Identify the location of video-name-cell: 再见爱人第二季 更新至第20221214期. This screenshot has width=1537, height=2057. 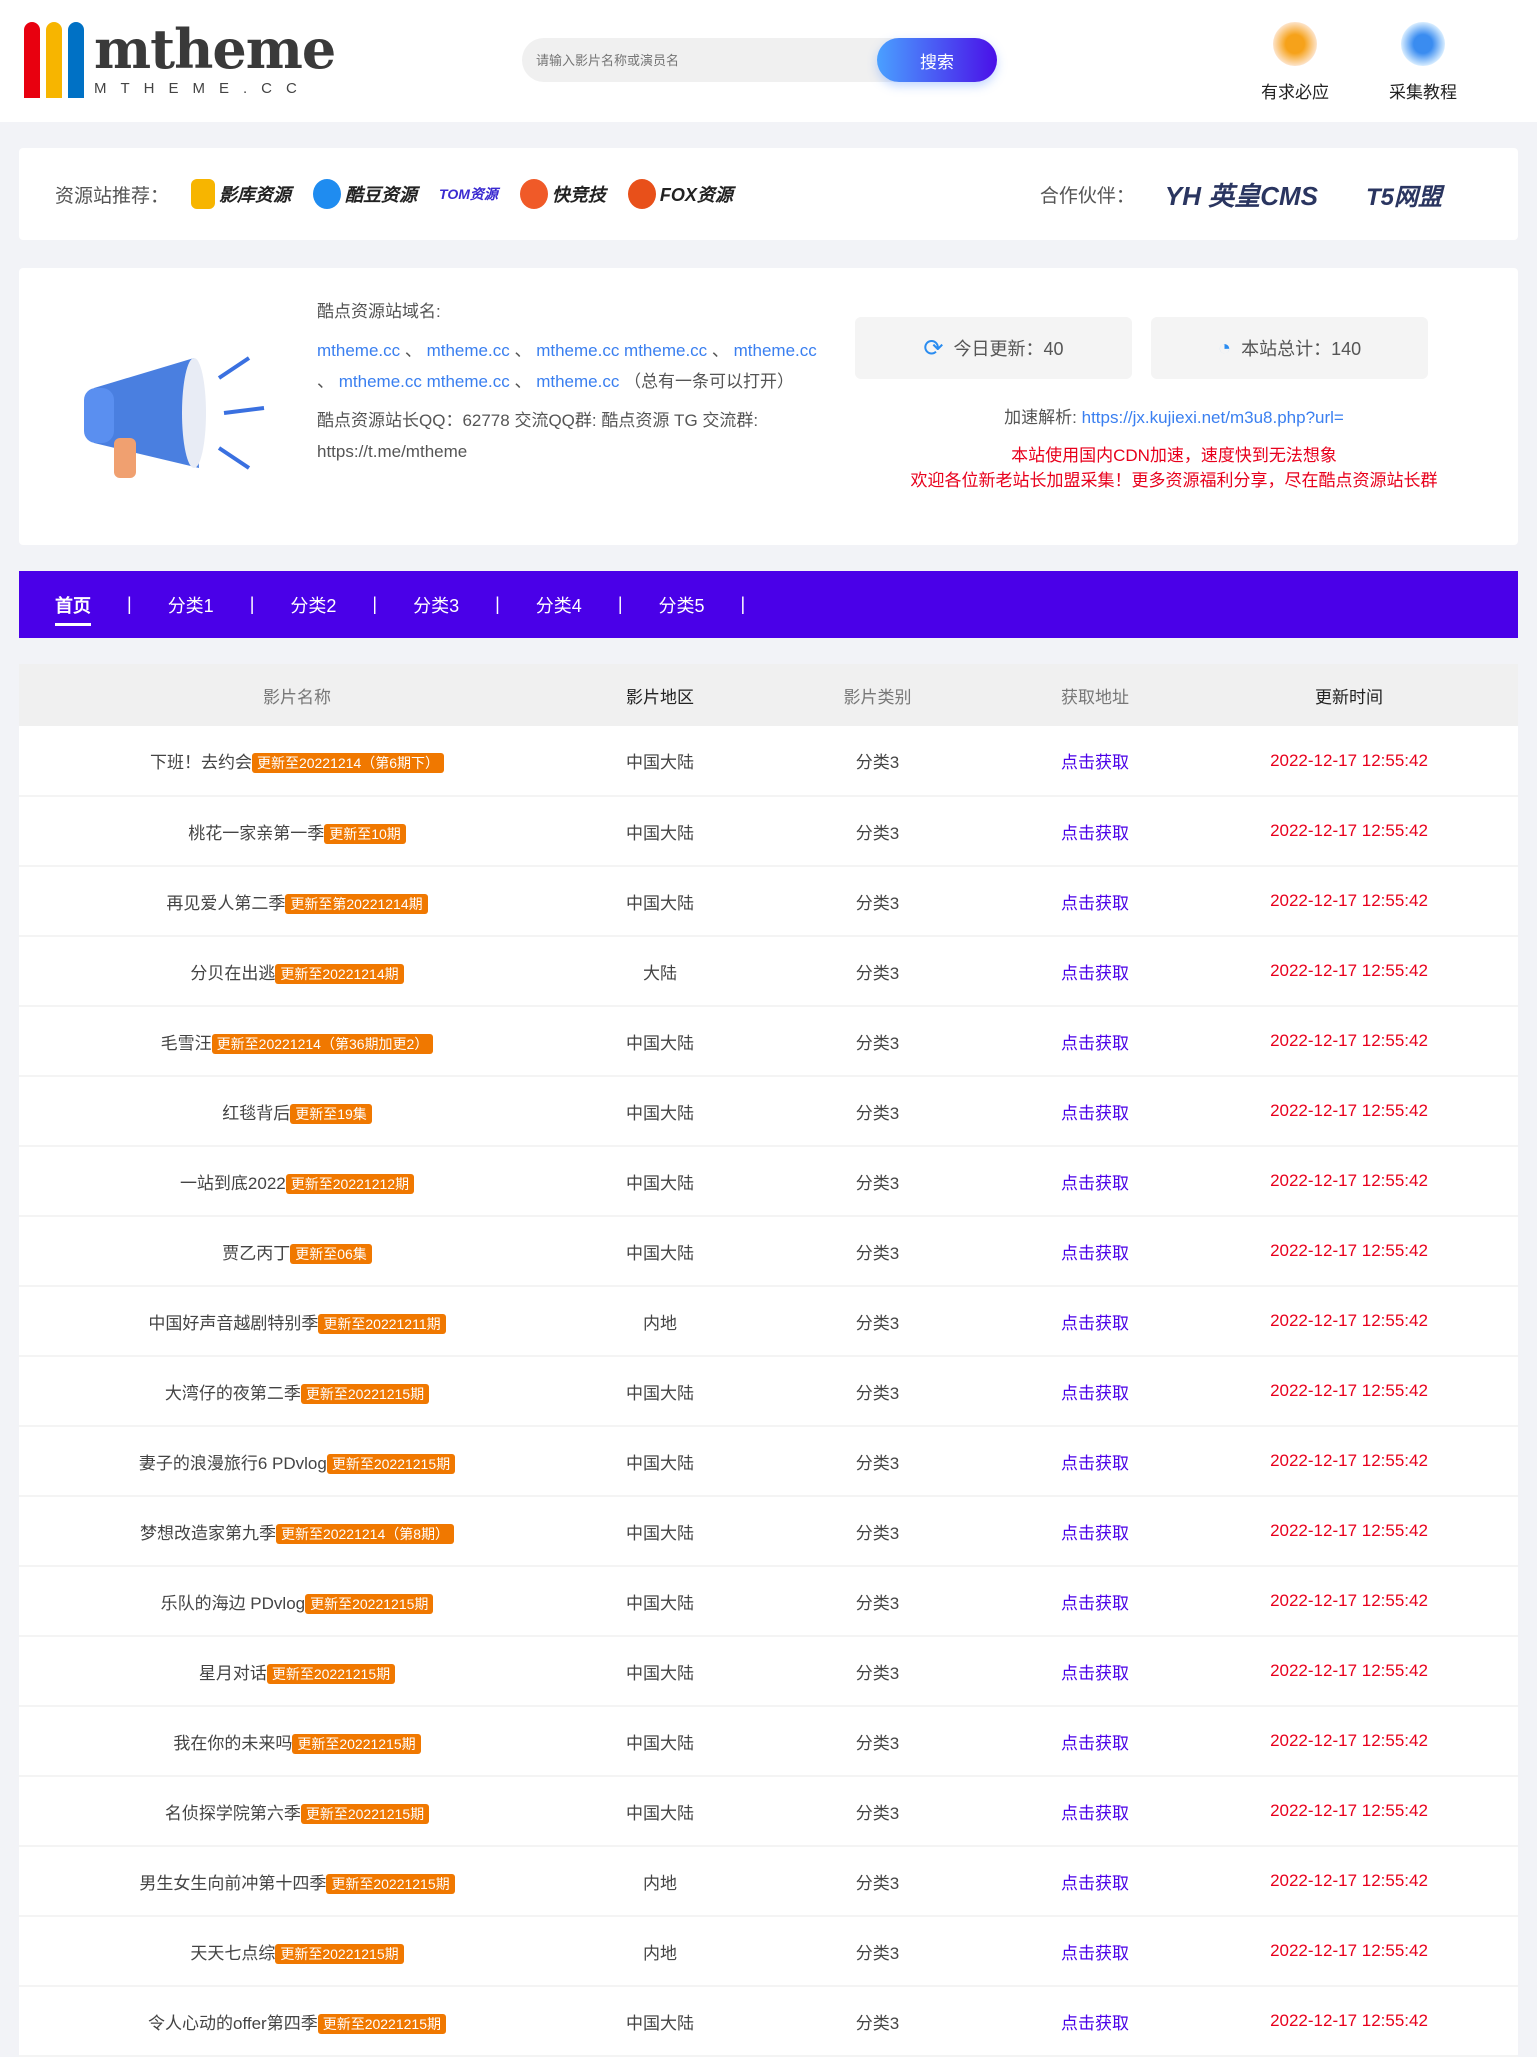
(297, 901).